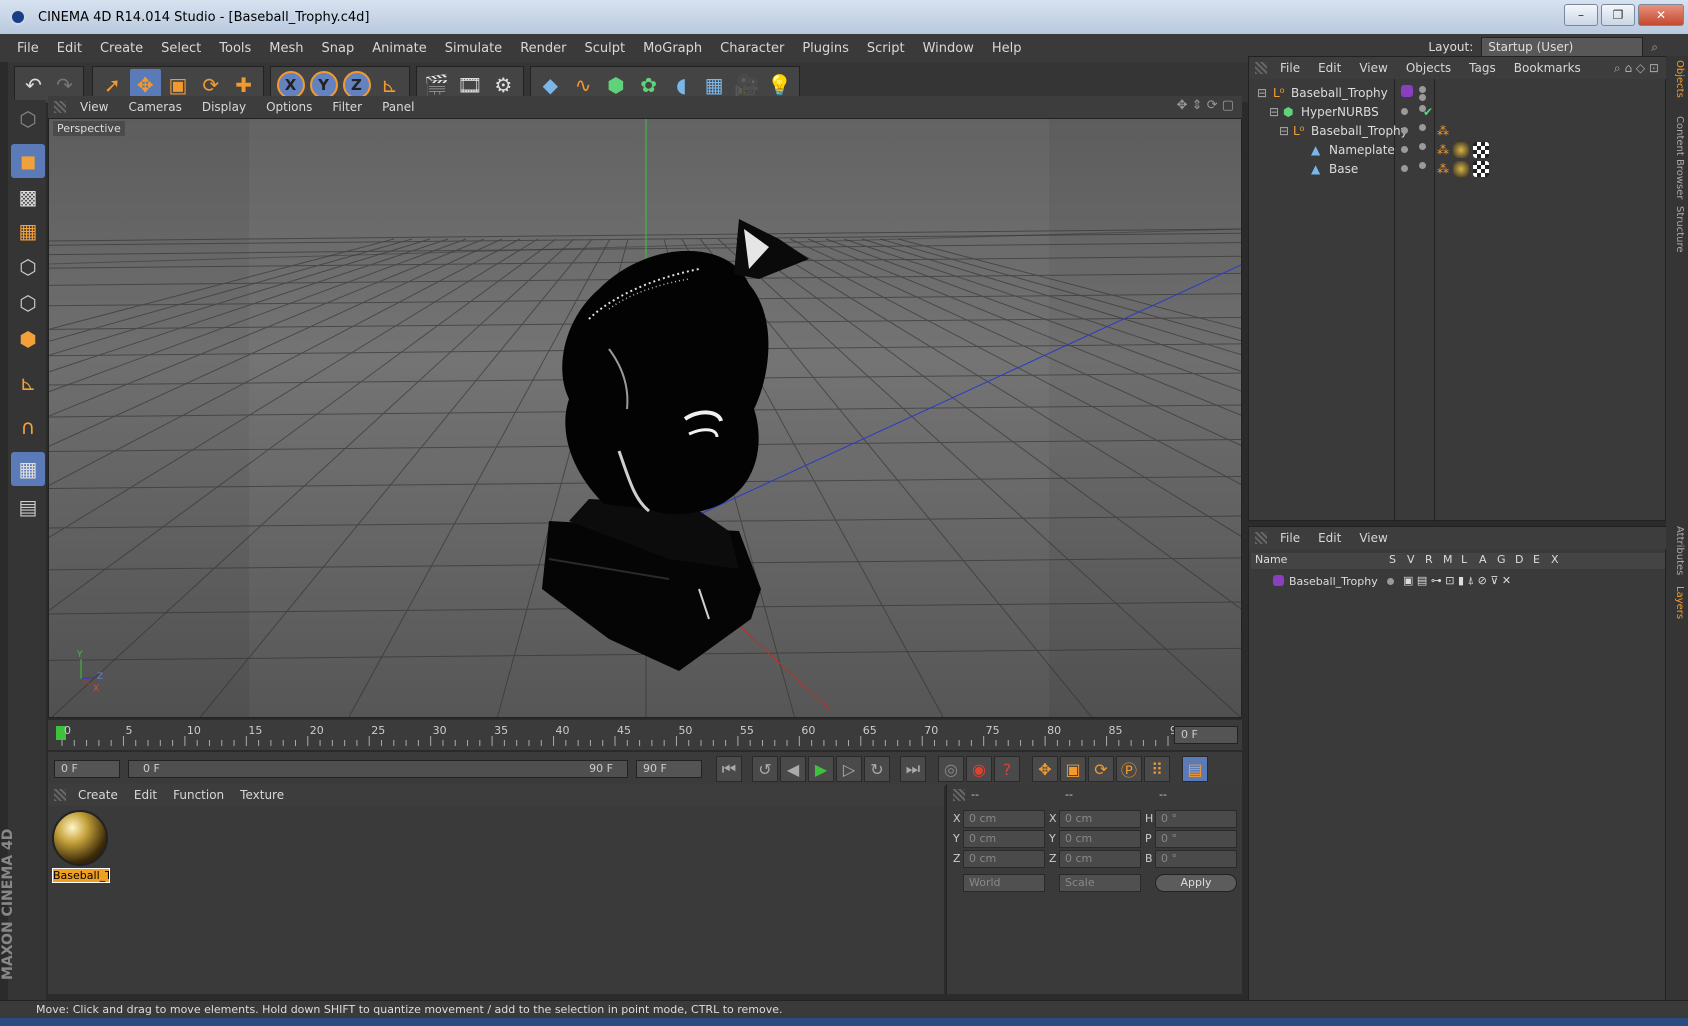  What do you see at coordinates (1261, 538) in the screenshot?
I see `layer-panel-grip-icon` at bounding box center [1261, 538].